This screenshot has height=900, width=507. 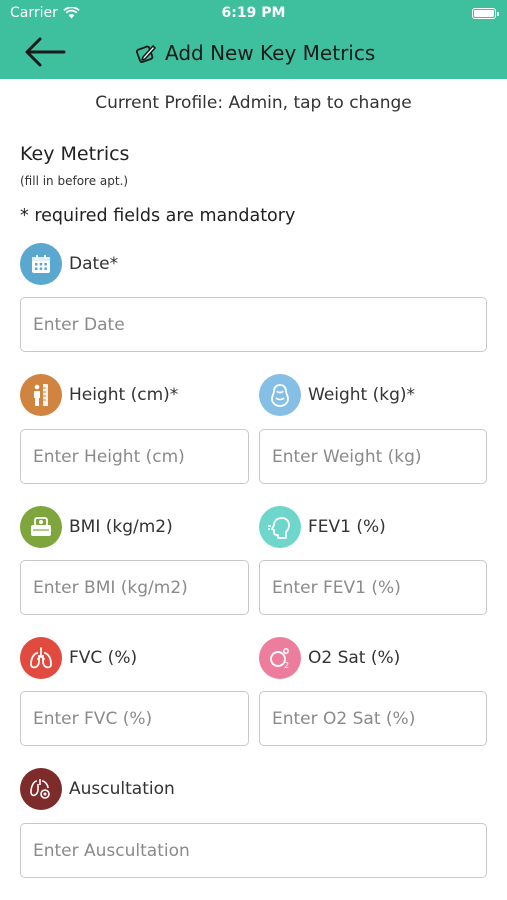 What do you see at coordinates (134, 718) in the screenshot?
I see `fvc-input` at bounding box center [134, 718].